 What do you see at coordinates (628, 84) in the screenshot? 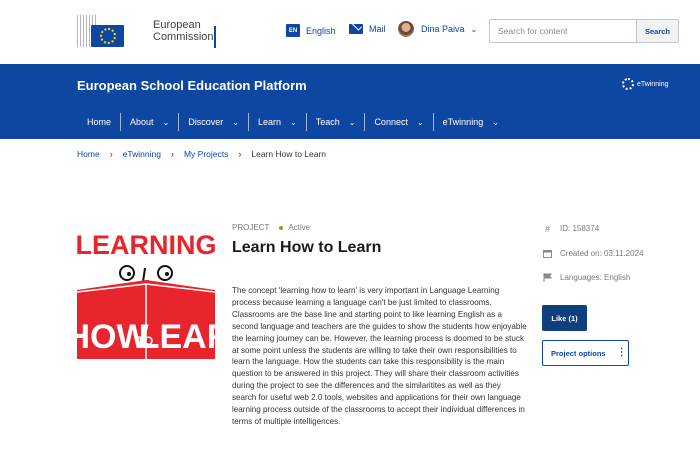
I see `etwinning-star-icon` at bounding box center [628, 84].